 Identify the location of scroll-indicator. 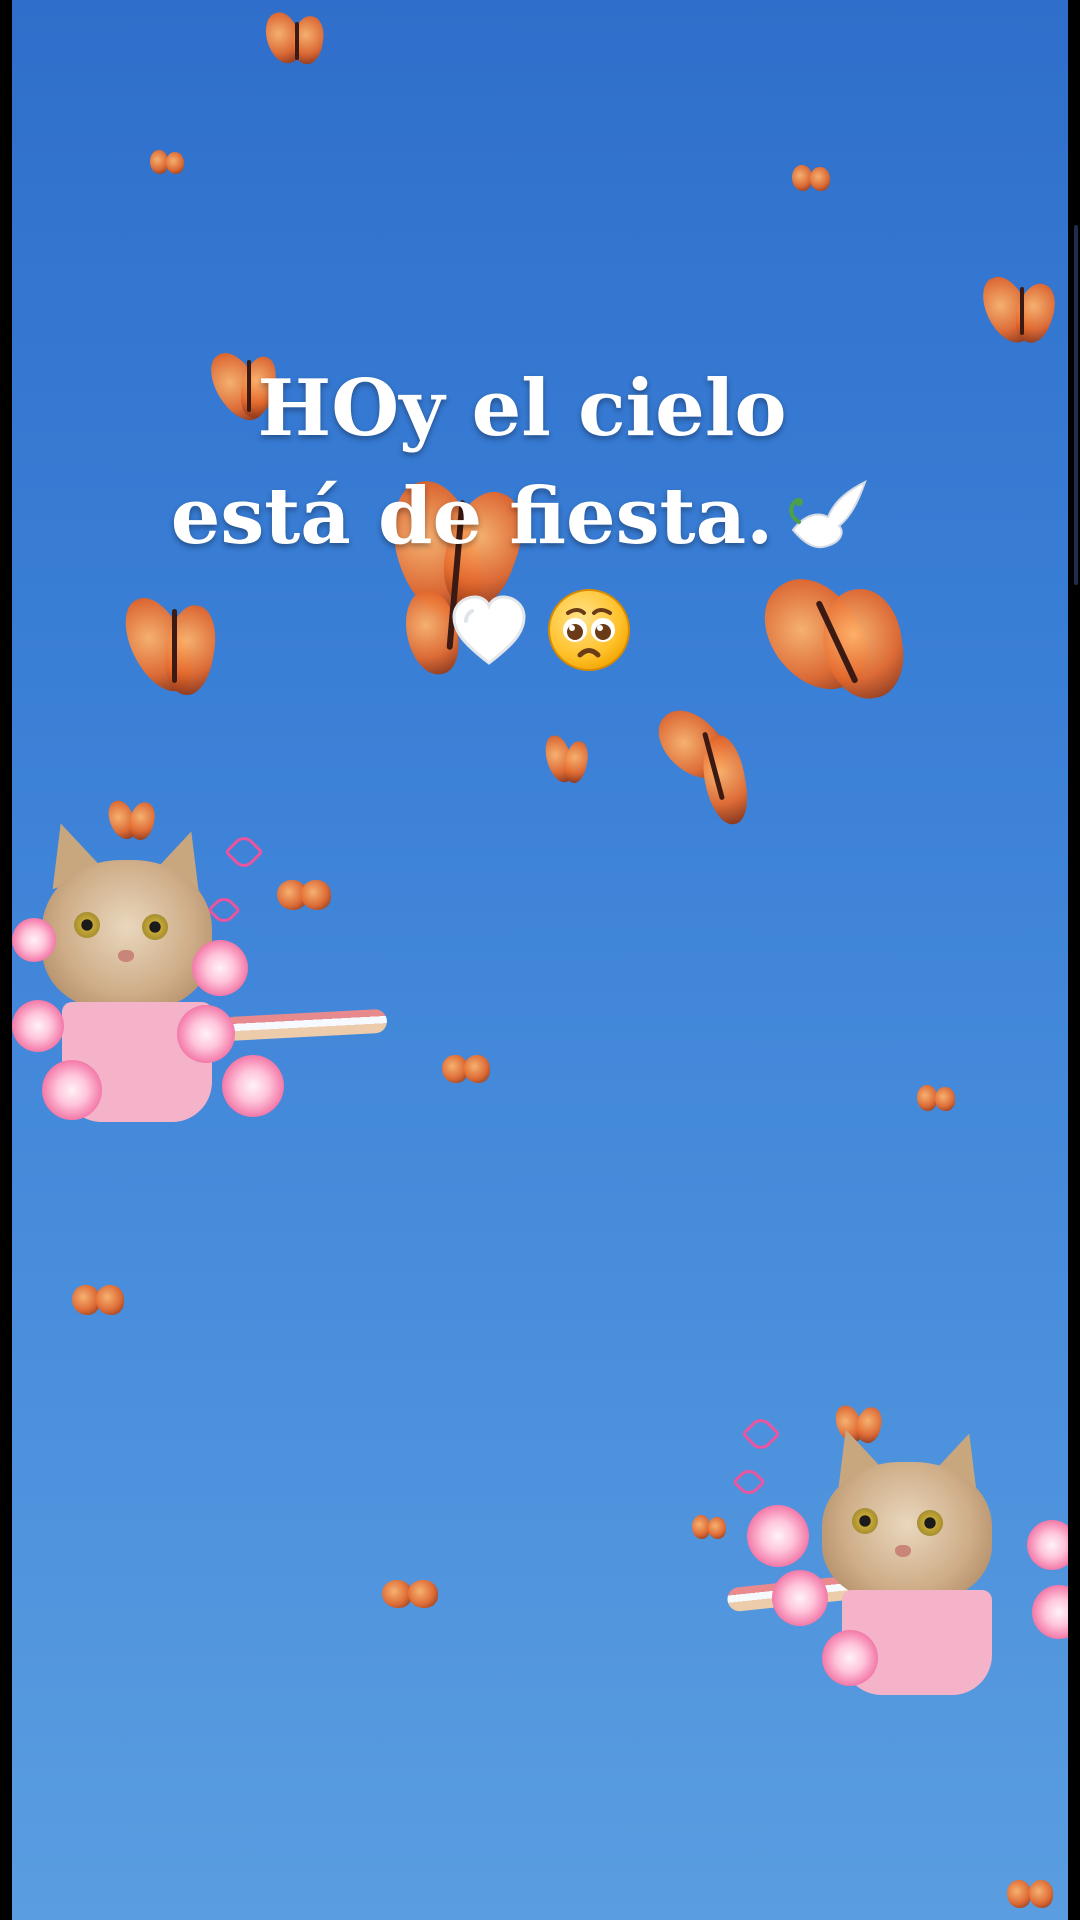
(1076, 405).